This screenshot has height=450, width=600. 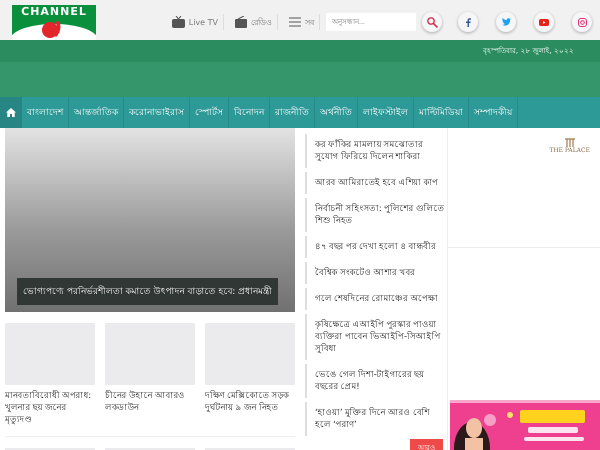 I want to click on search-icon, so click(x=432, y=22).